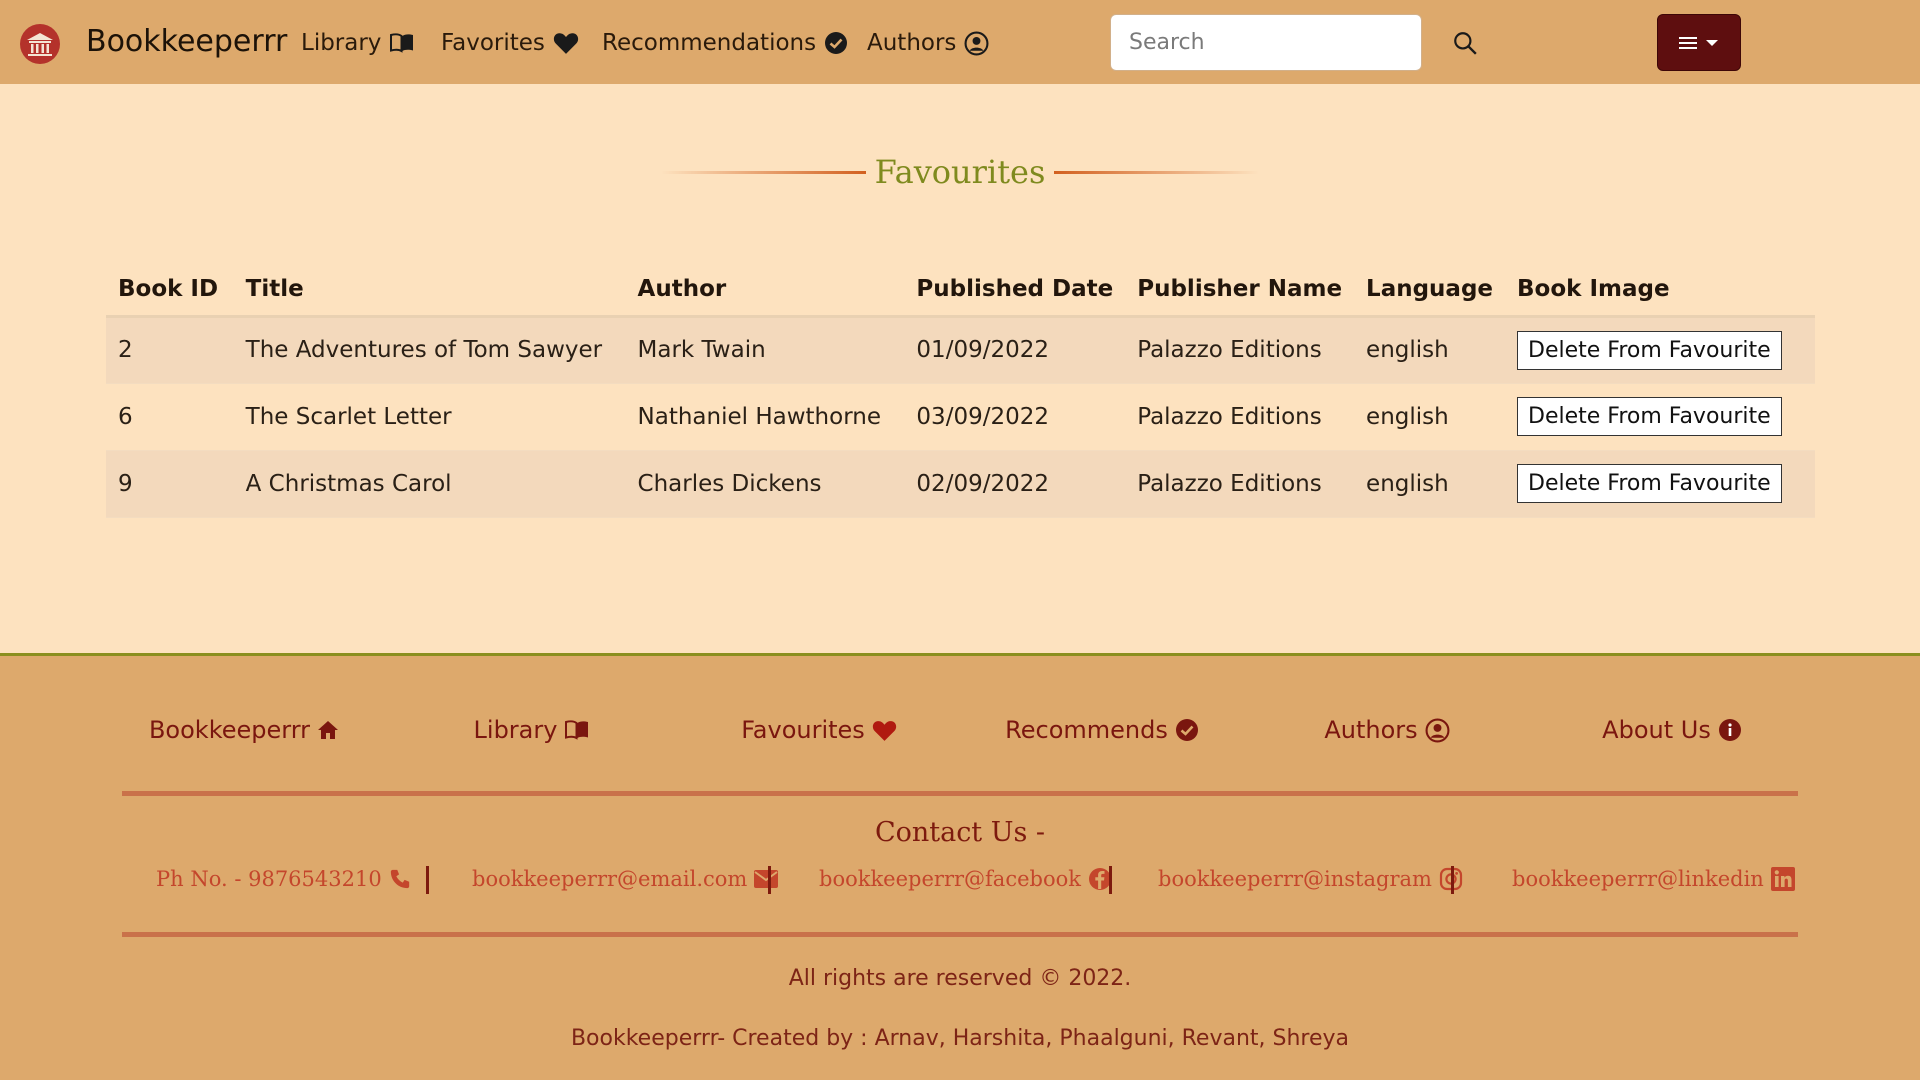 Image resolution: width=1920 pixels, height=1080 pixels. What do you see at coordinates (709, 43) in the screenshot?
I see `nav-link-recommendations-label: Recommendations` at bounding box center [709, 43].